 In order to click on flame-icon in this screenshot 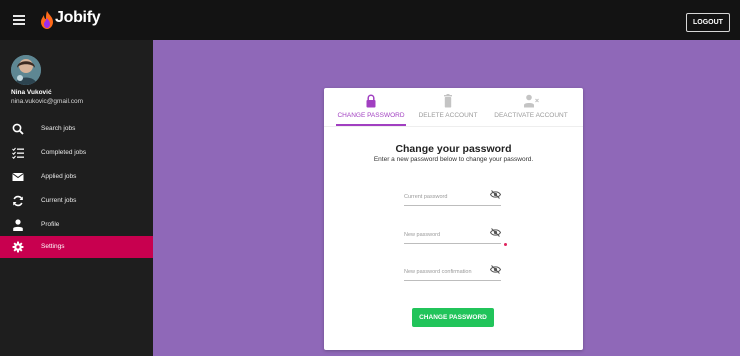, I will do `click(47, 20)`.